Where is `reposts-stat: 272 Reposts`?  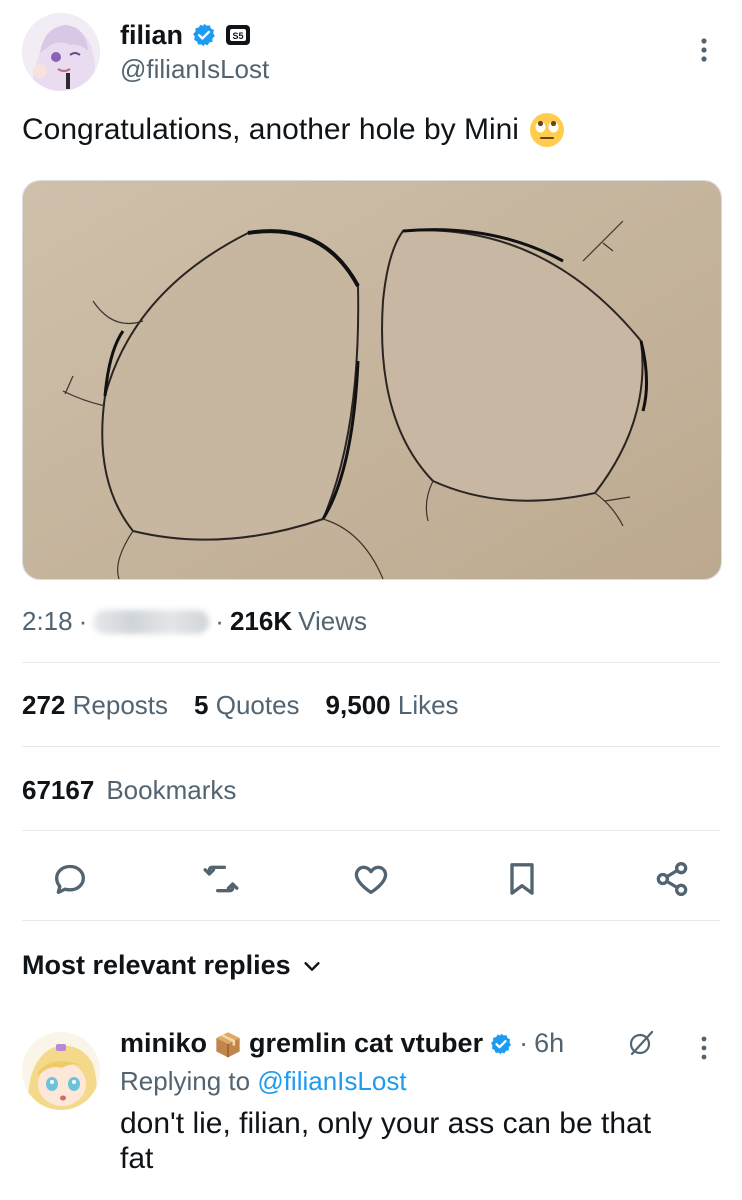 reposts-stat: 272 Reposts is located at coordinates (95, 705).